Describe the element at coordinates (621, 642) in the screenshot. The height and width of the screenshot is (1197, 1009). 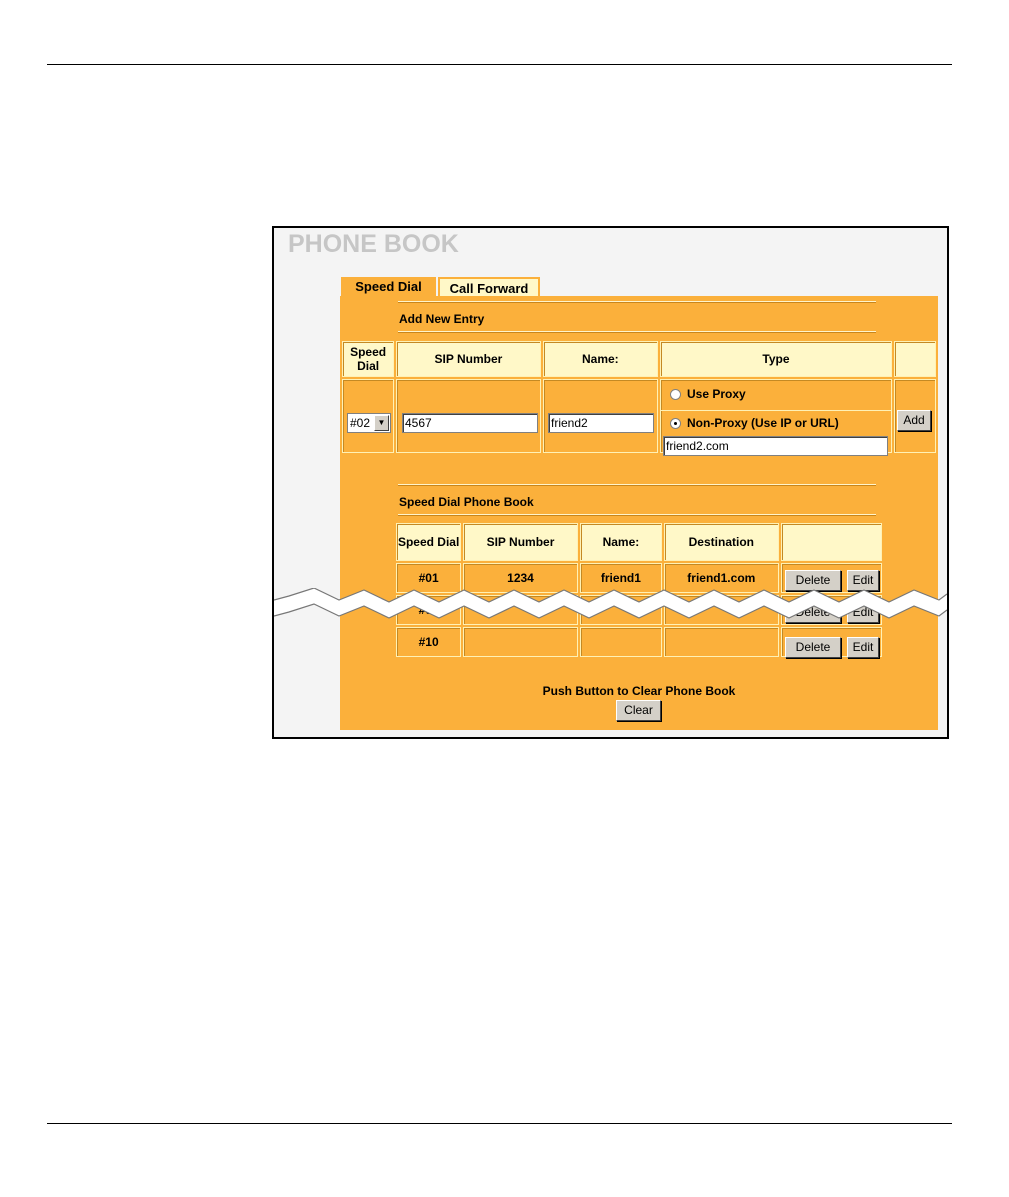
I see `row-name` at that location.